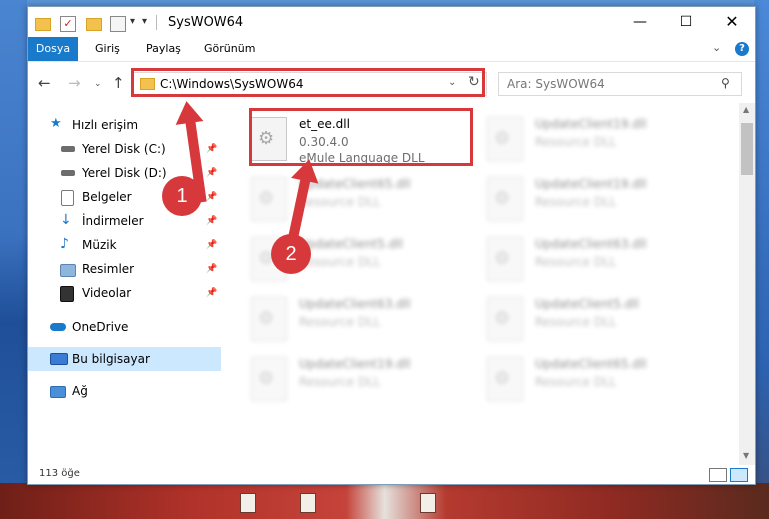 The width and height of the screenshot is (769, 519). Describe the element at coordinates (725, 83) in the screenshot. I see `search-icon: ⚲` at that location.